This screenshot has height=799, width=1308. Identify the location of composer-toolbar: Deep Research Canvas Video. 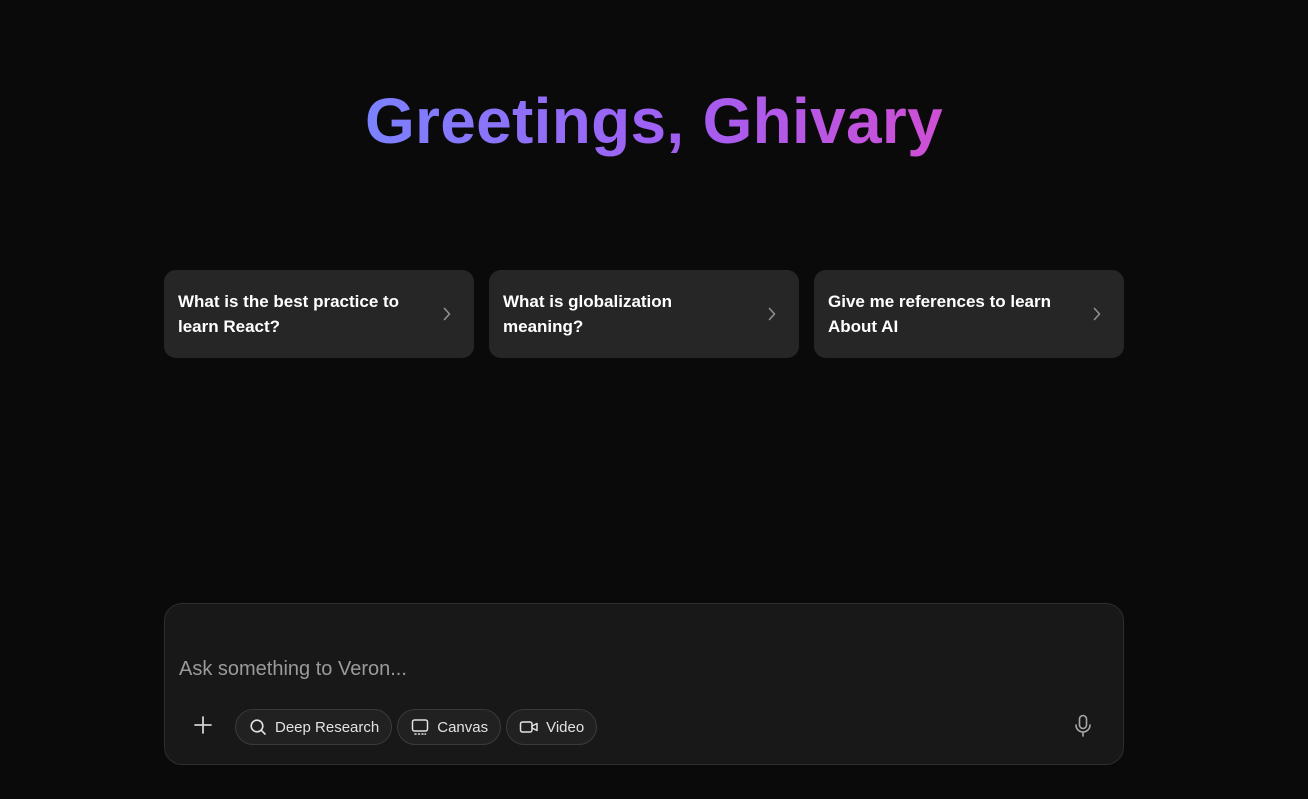
(391, 727).